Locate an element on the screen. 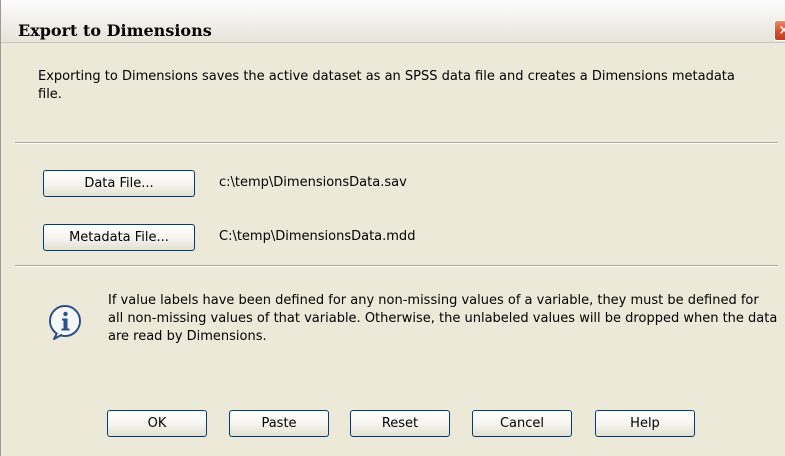 The image size is (785, 456). separator-bottom is located at coordinates (396, 266).